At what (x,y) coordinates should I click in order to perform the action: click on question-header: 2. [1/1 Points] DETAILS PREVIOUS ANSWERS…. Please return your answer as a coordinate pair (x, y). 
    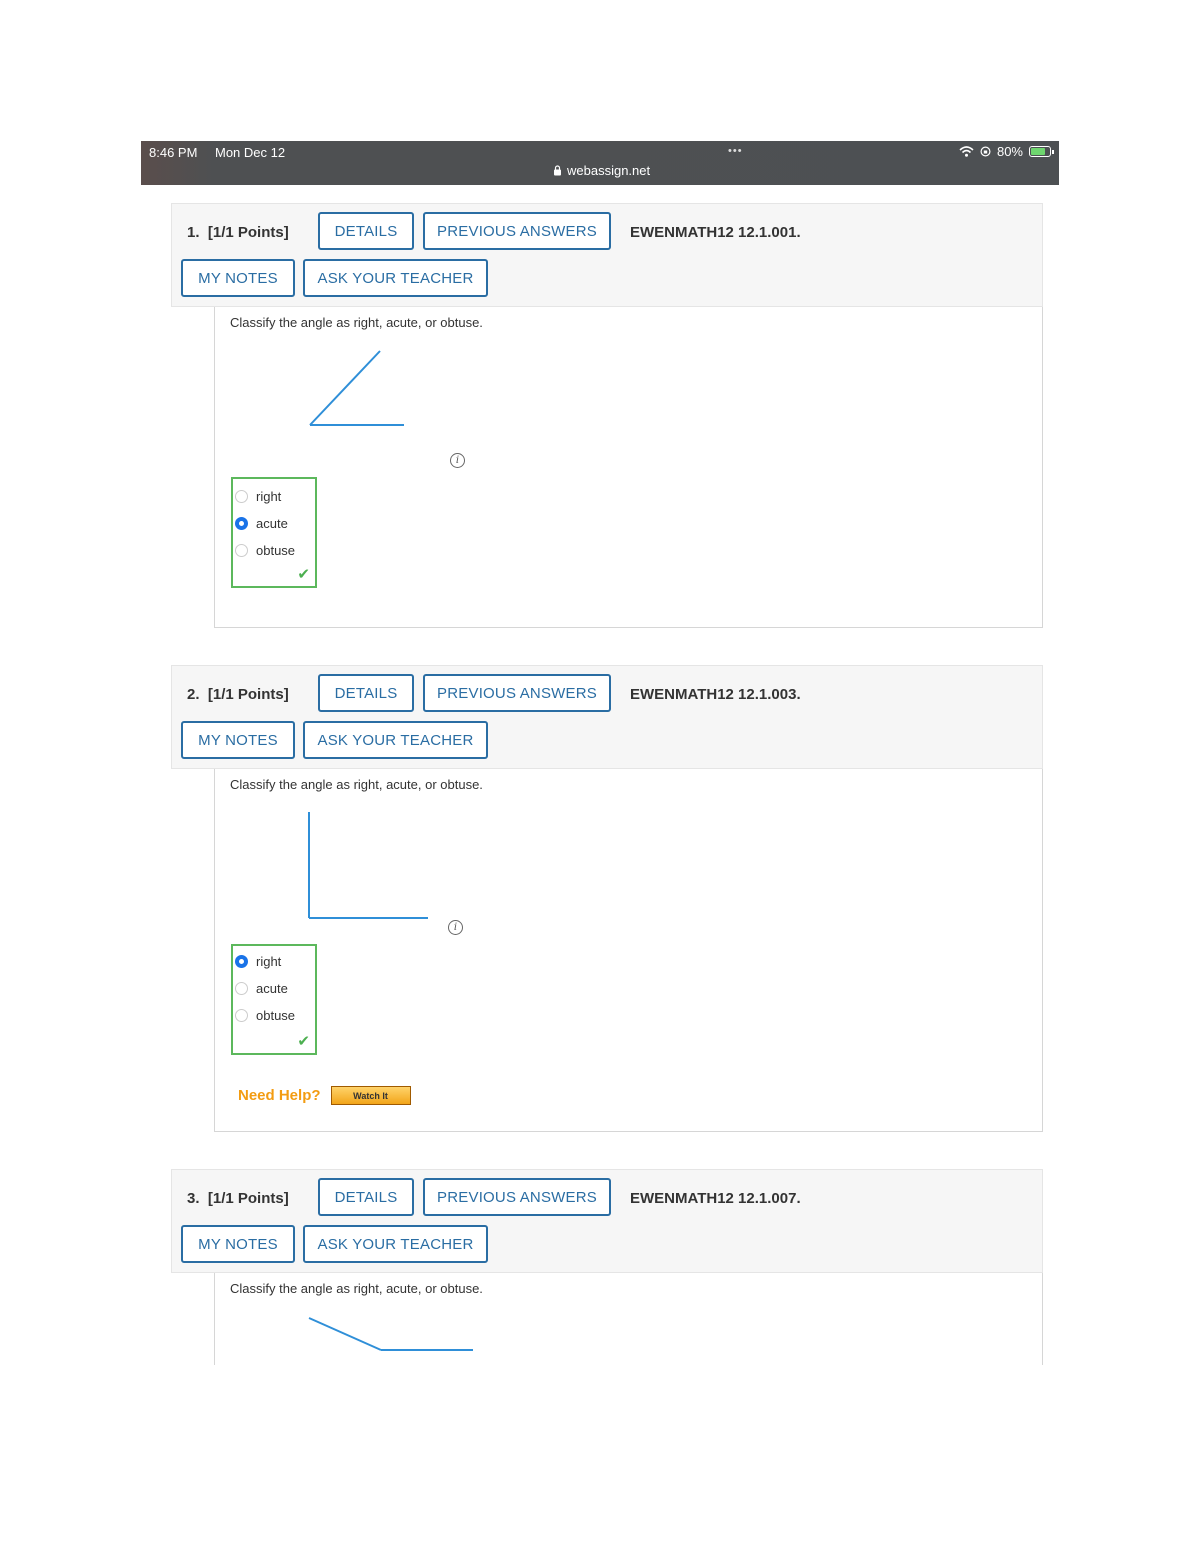
    Looking at the image, I should click on (607, 717).